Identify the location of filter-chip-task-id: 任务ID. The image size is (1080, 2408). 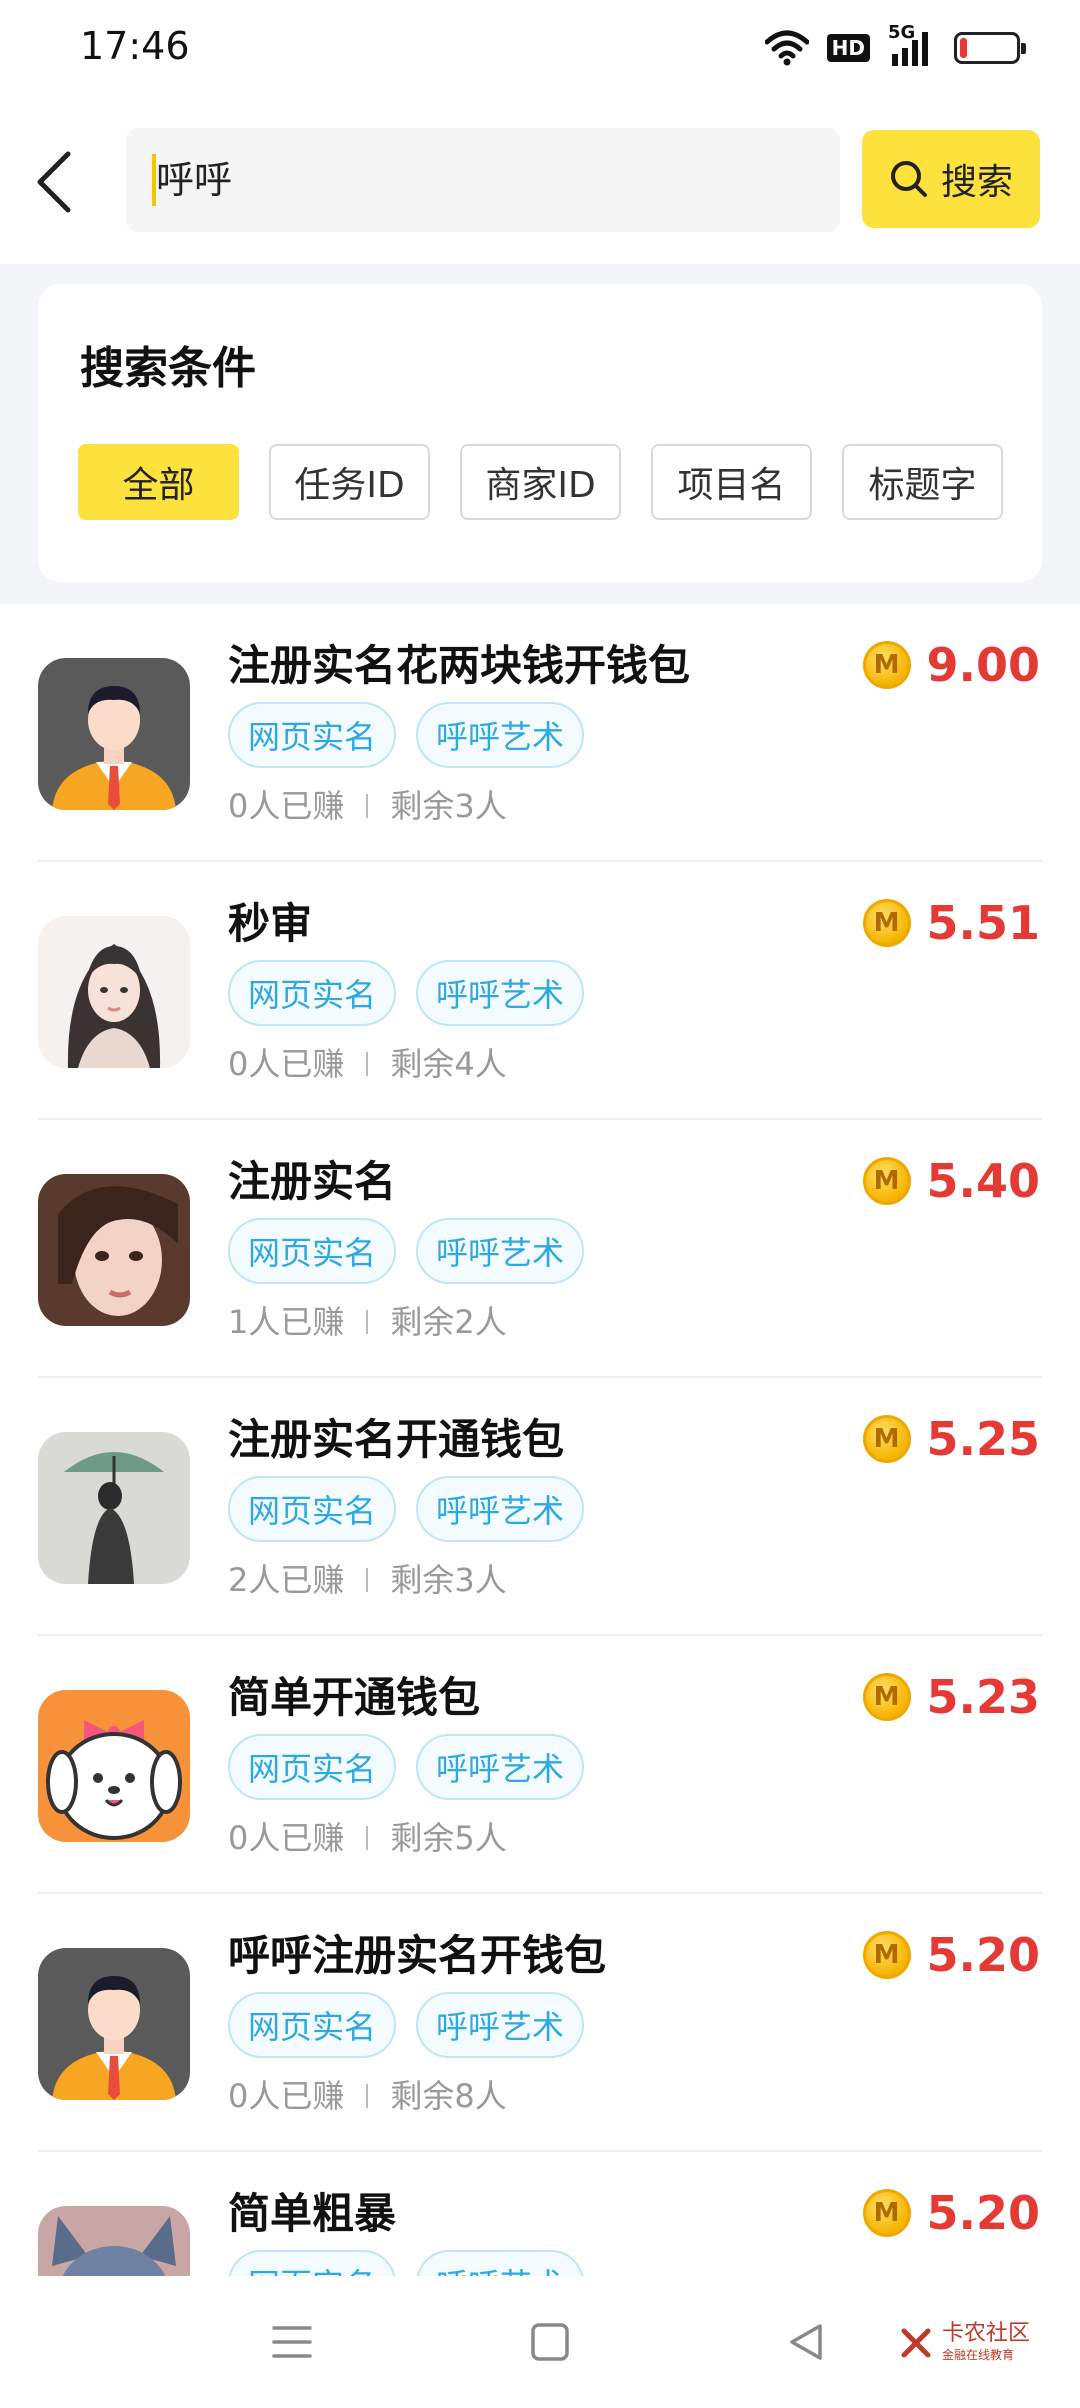
(349, 482).